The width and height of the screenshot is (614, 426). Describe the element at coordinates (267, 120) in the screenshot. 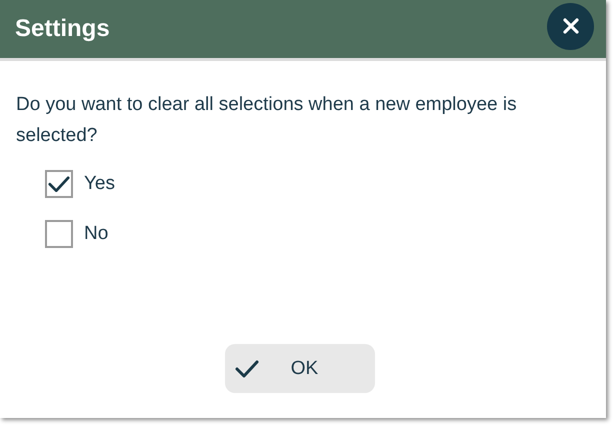

I see `question-text: Do you want to clear all selections when a new employee is selected?` at that location.